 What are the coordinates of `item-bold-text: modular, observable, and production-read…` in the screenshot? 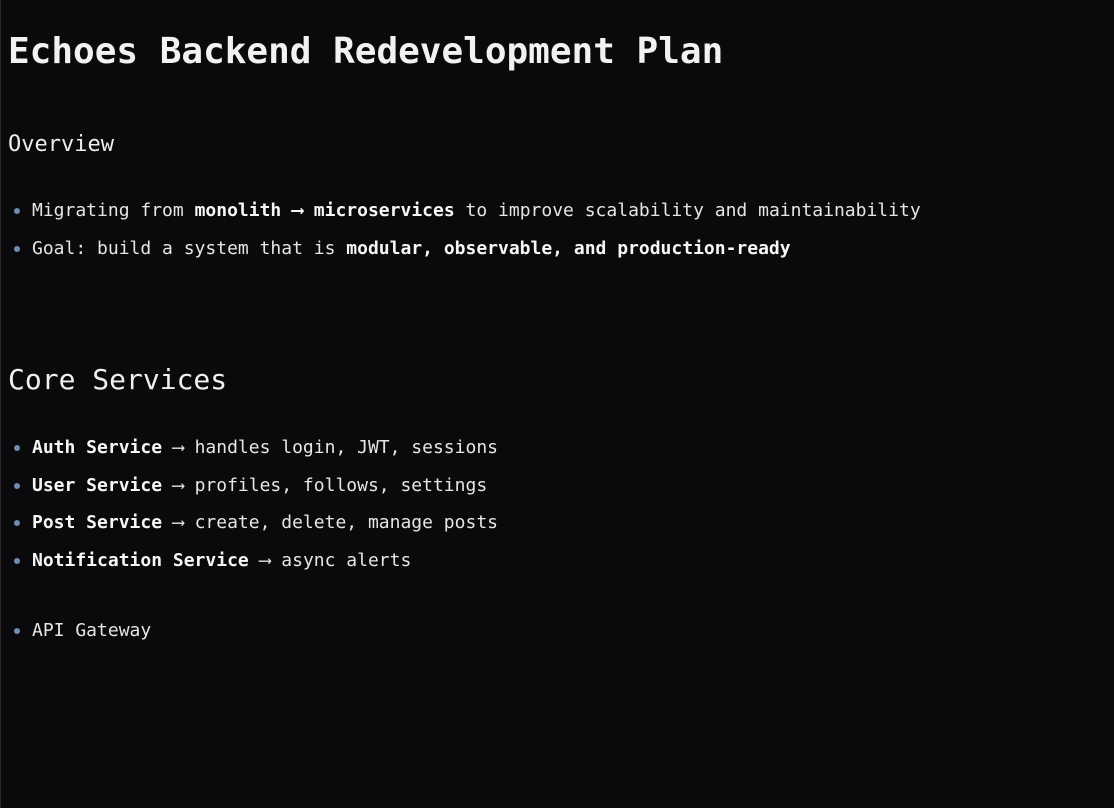 It's located at (568, 248).